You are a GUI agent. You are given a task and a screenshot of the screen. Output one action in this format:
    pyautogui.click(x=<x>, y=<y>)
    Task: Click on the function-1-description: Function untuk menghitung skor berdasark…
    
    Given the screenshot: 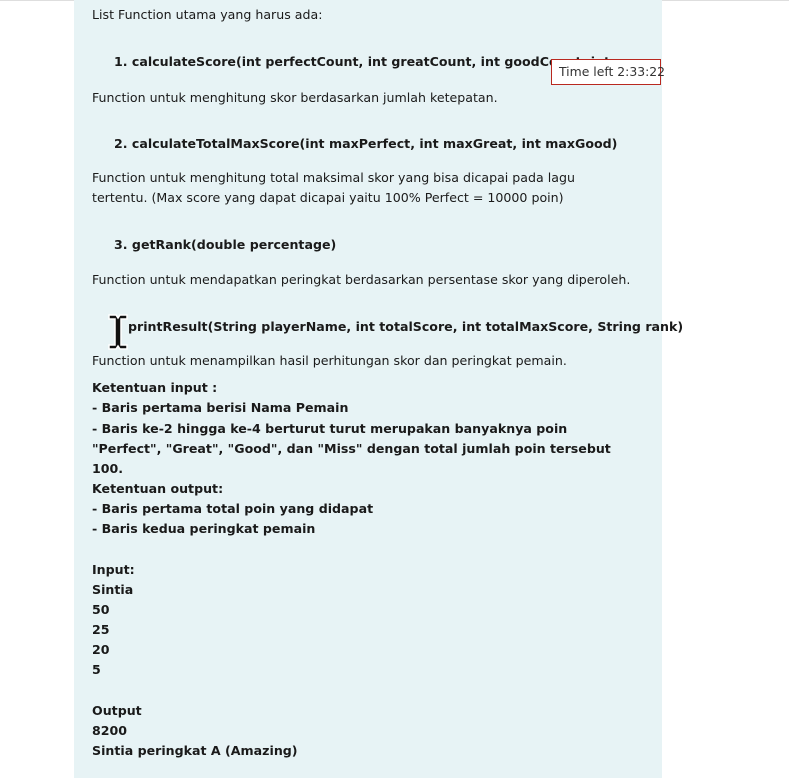 What is the action you would take?
    pyautogui.click(x=295, y=97)
    